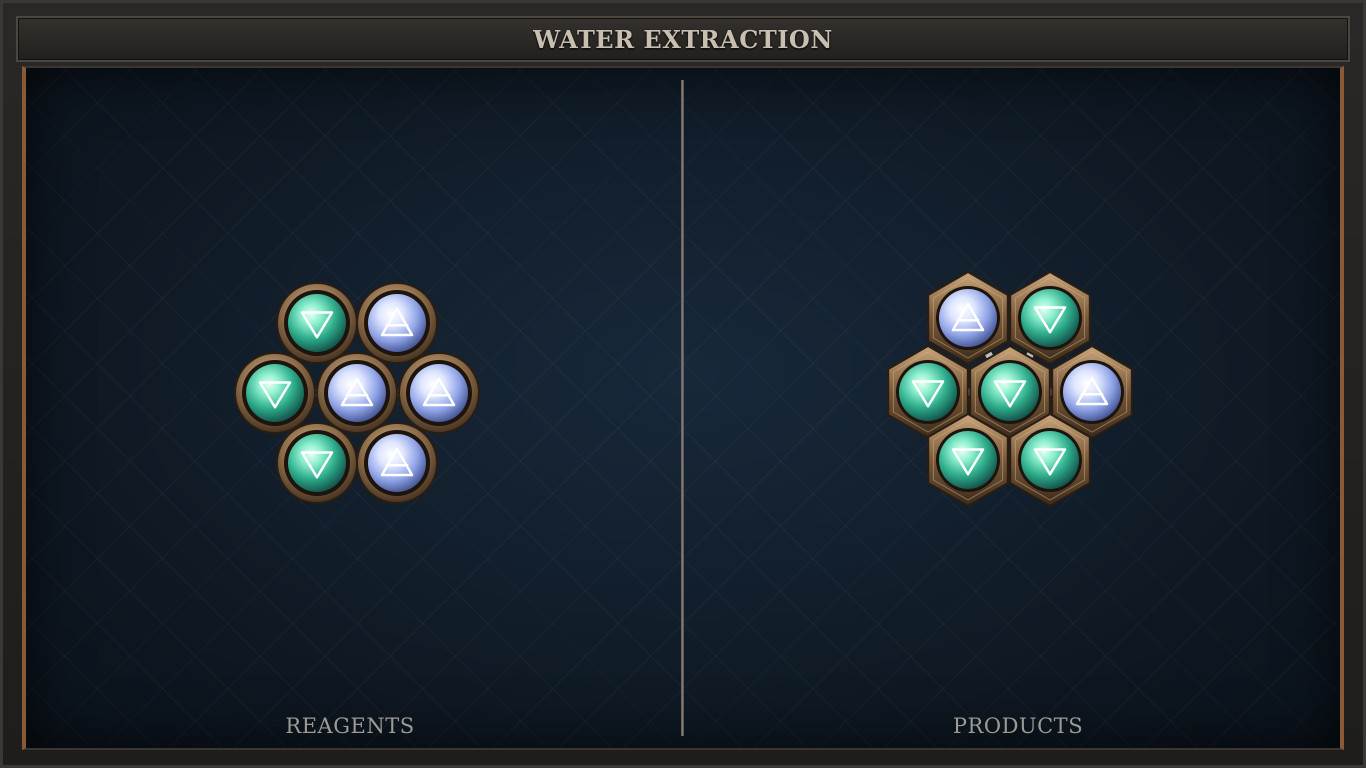 The image size is (1366, 768). I want to click on product-slot-air, so click(968, 318).